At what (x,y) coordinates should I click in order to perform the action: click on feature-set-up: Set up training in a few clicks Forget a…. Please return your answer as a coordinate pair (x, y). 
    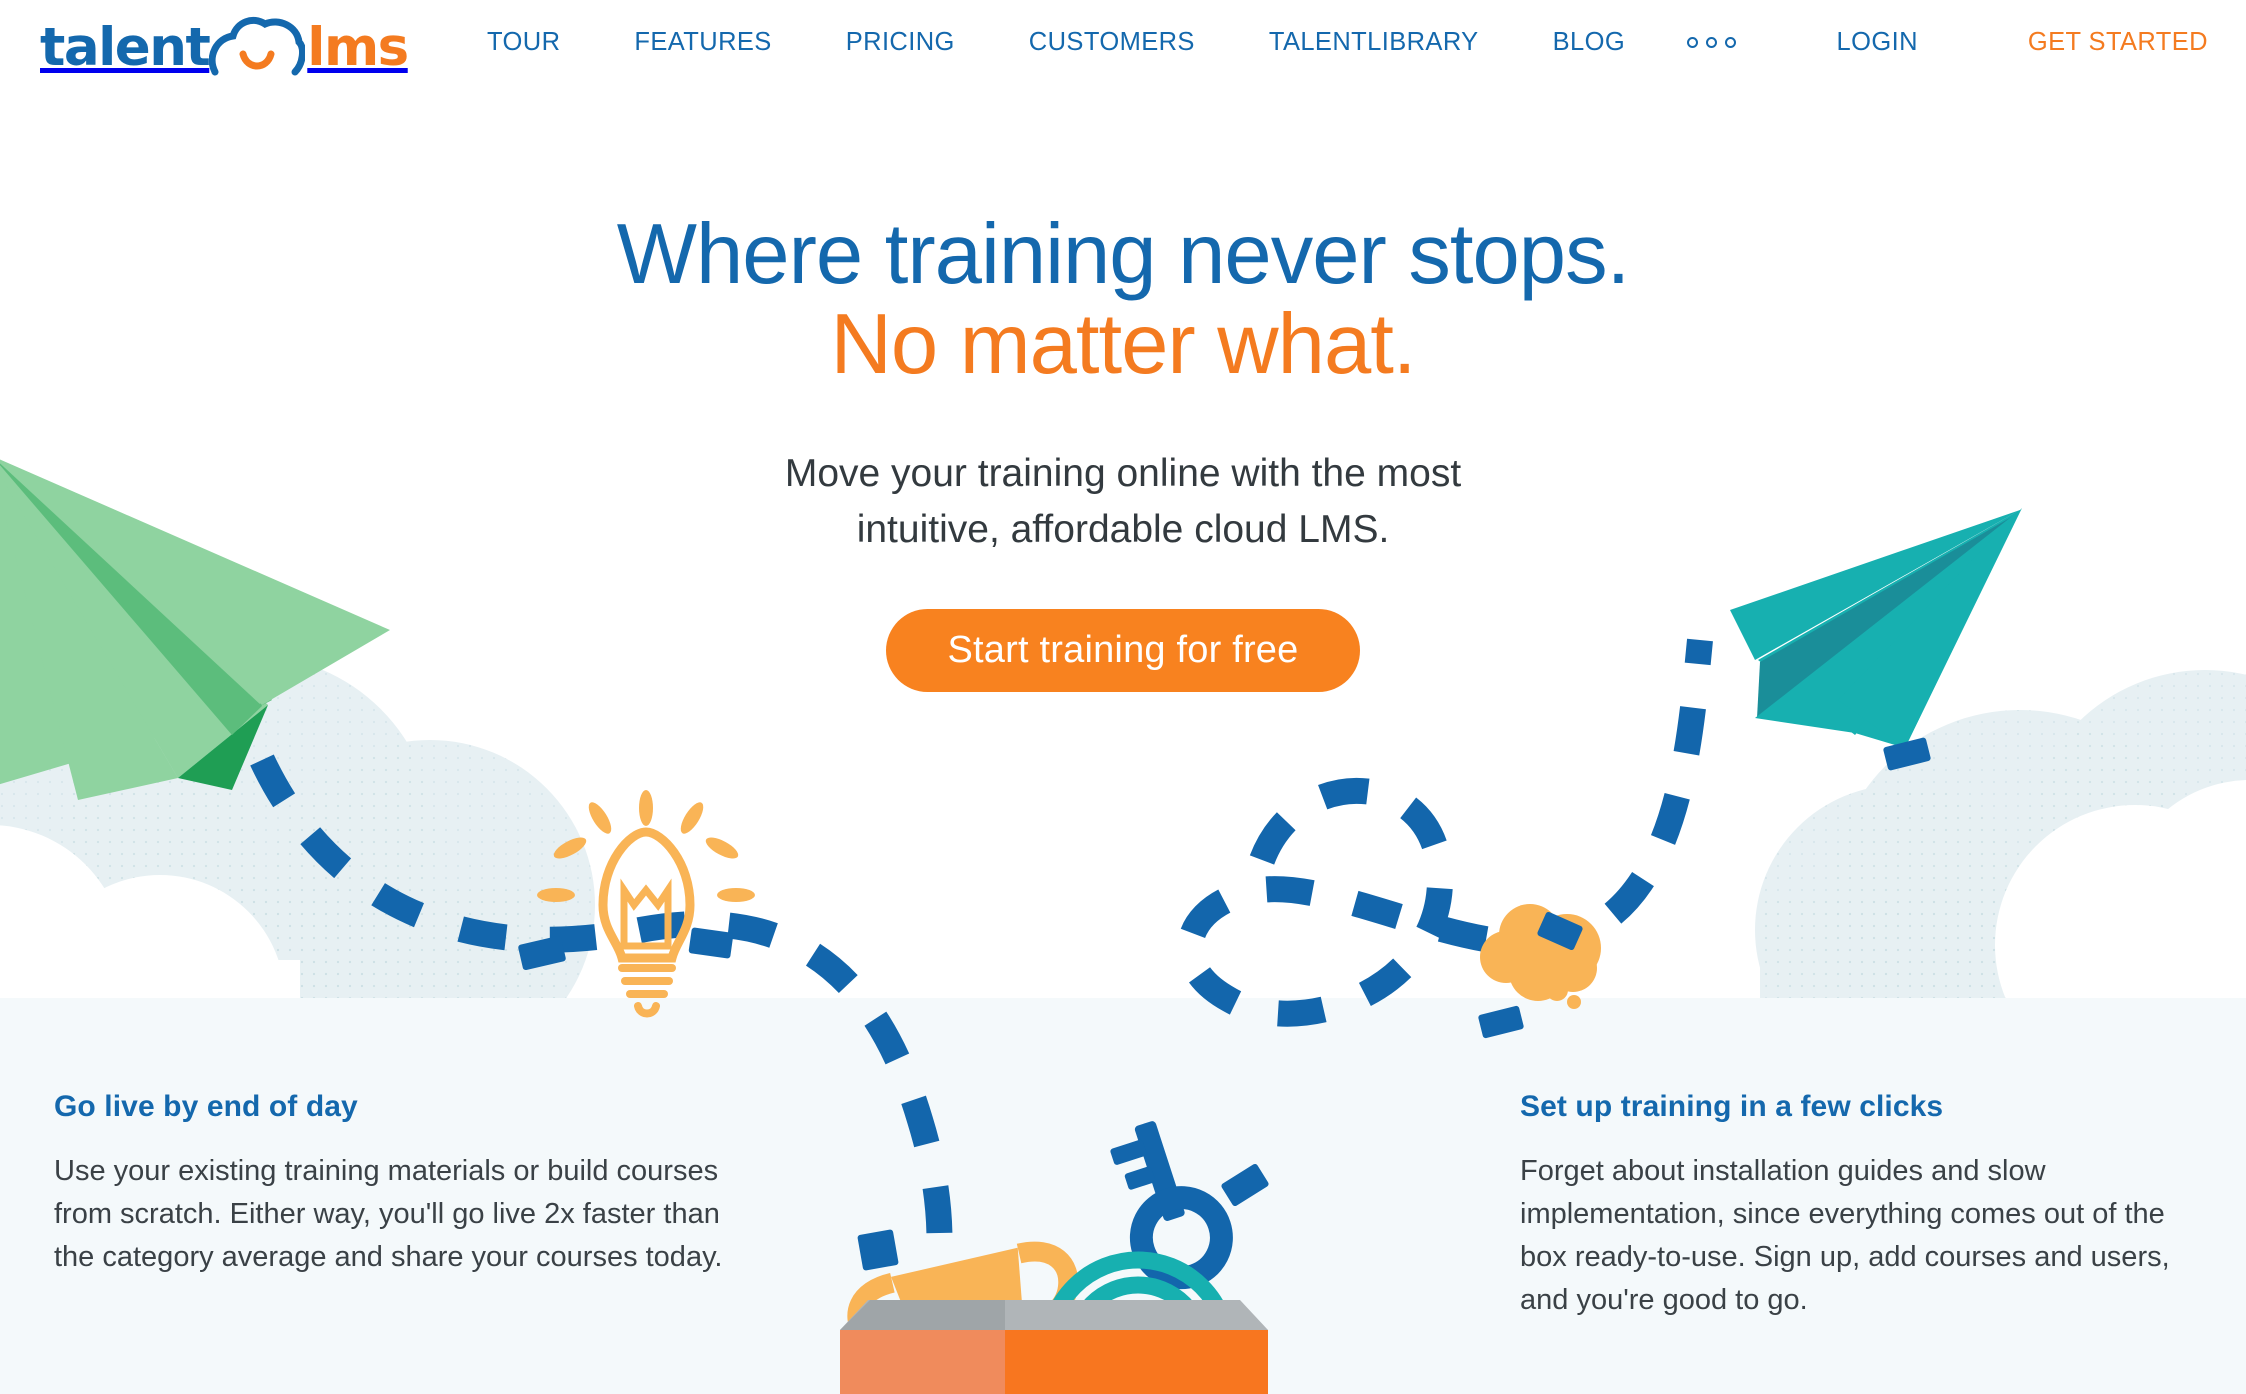
    Looking at the image, I should click on (1855, 1206).